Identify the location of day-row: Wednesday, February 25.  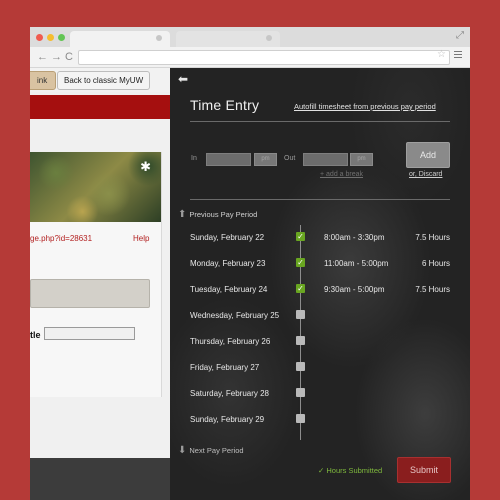
(320, 317).